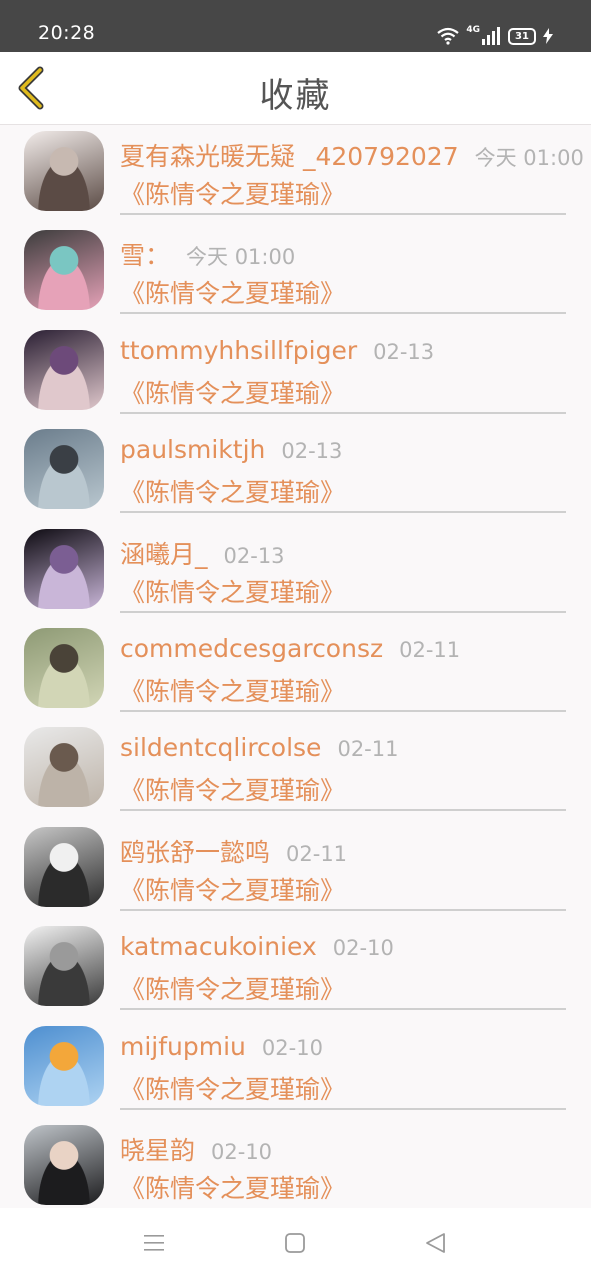 The width and height of the screenshot is (591, 1280). I want to click on list-item: 夏有森光暖无疑 _420792027 今天 01:00 《陈情令之夏瑾瑜》, so click(295, 174).